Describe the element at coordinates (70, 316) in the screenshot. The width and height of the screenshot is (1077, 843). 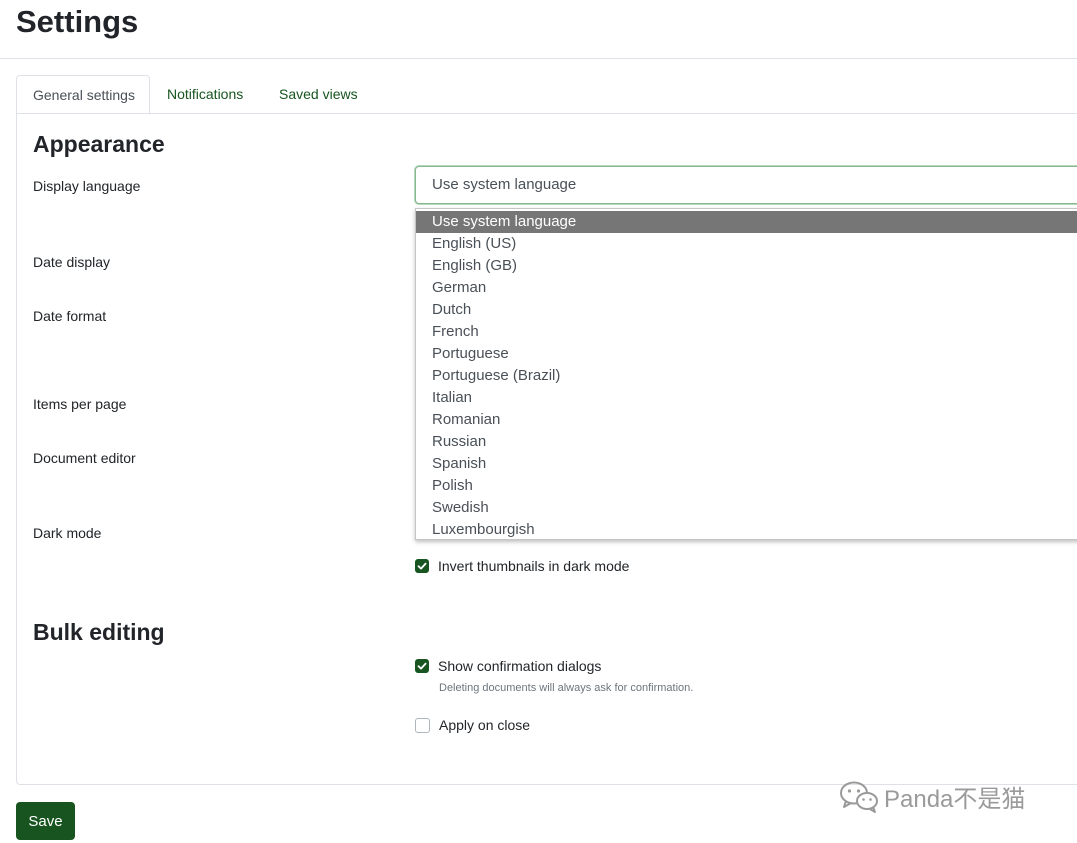
I see `date-format-label: Date format` at that location.